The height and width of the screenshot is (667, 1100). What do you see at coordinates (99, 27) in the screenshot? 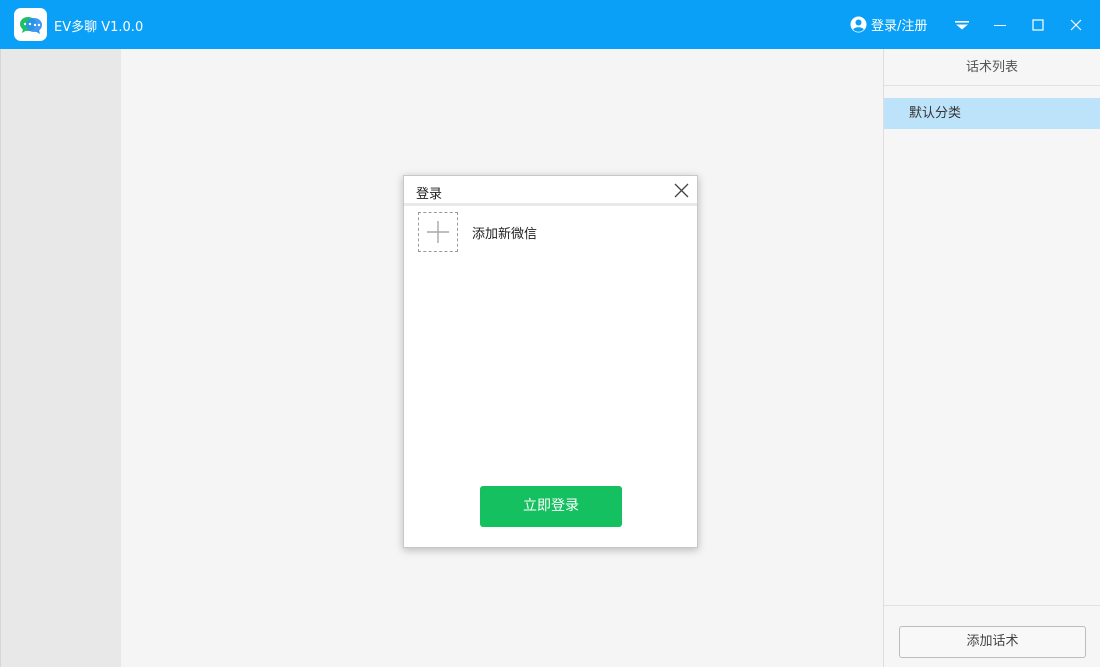
I see `app-title: EV多聊 V1.0.0` at bounding box center [99, 27].